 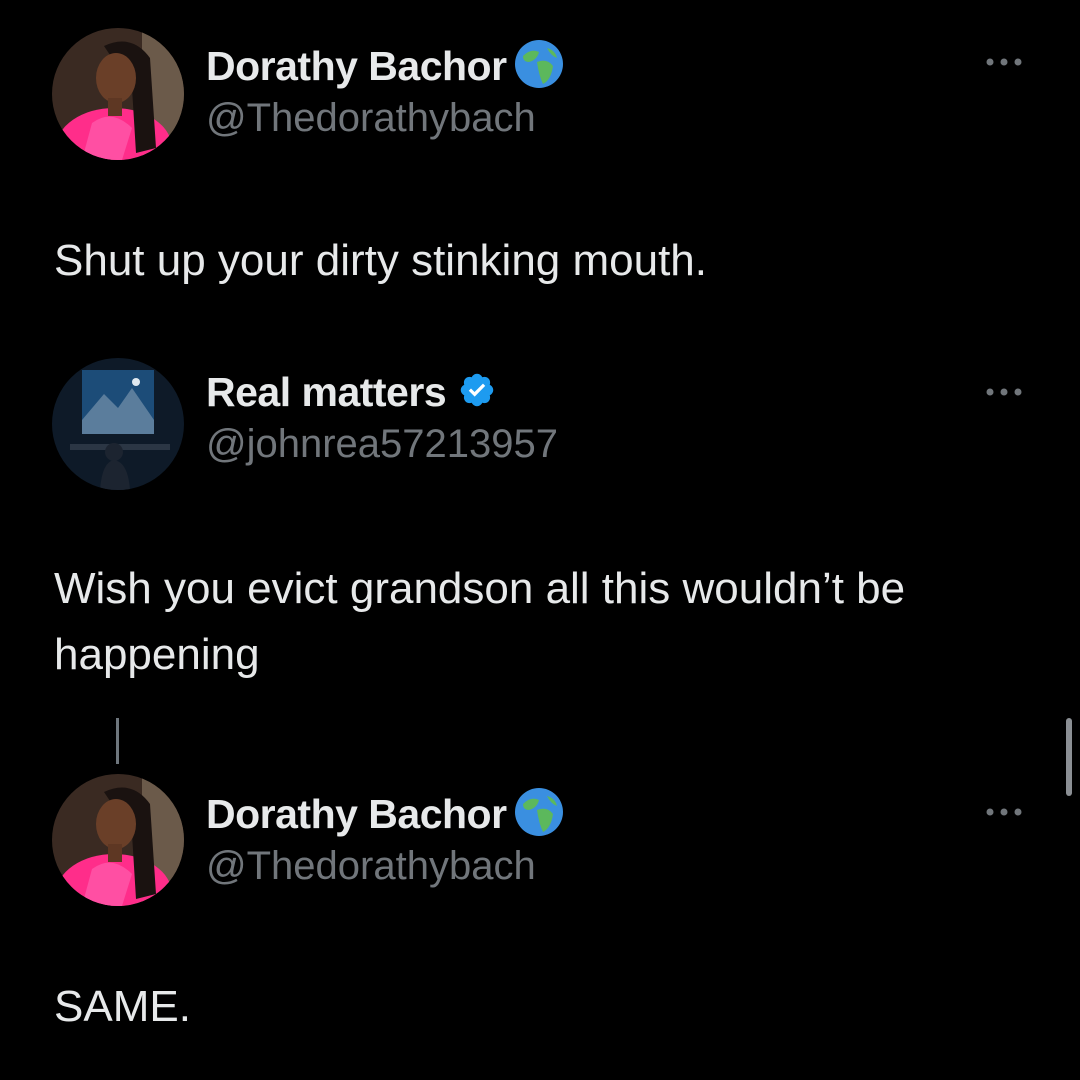 I want to click on name-row: Real matters, so click(x=351, y=392).